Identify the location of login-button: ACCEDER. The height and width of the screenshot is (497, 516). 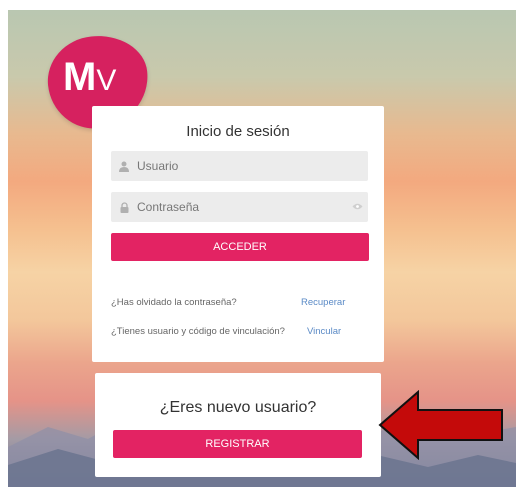
(240, 247).